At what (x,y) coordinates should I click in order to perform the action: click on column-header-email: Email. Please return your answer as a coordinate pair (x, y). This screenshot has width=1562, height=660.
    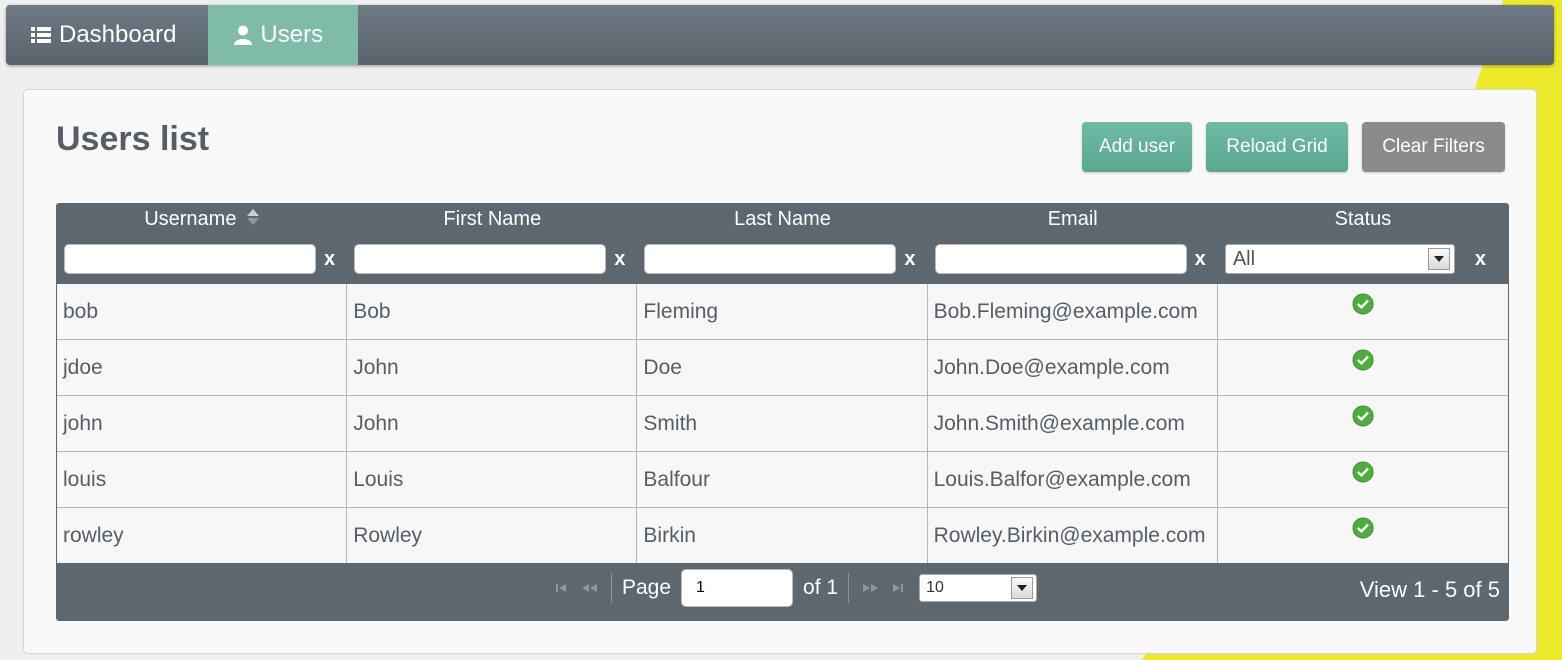
    Looking at the image, I should click on (1073, 219).